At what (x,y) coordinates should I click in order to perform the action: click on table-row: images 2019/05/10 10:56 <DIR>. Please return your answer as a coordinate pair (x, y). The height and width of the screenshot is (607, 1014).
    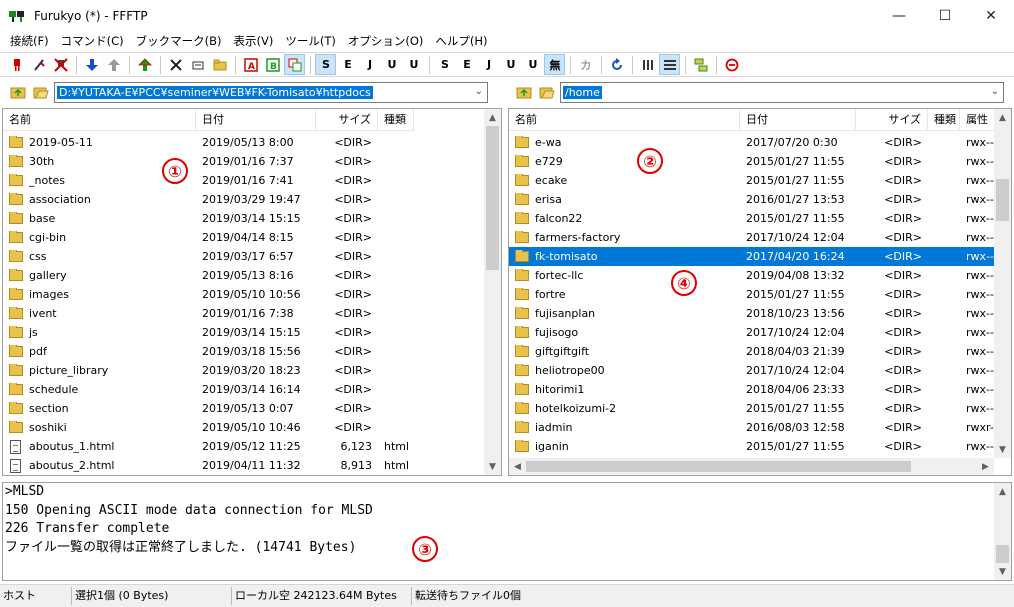
    Looking at the image, I should click on (215, 294).